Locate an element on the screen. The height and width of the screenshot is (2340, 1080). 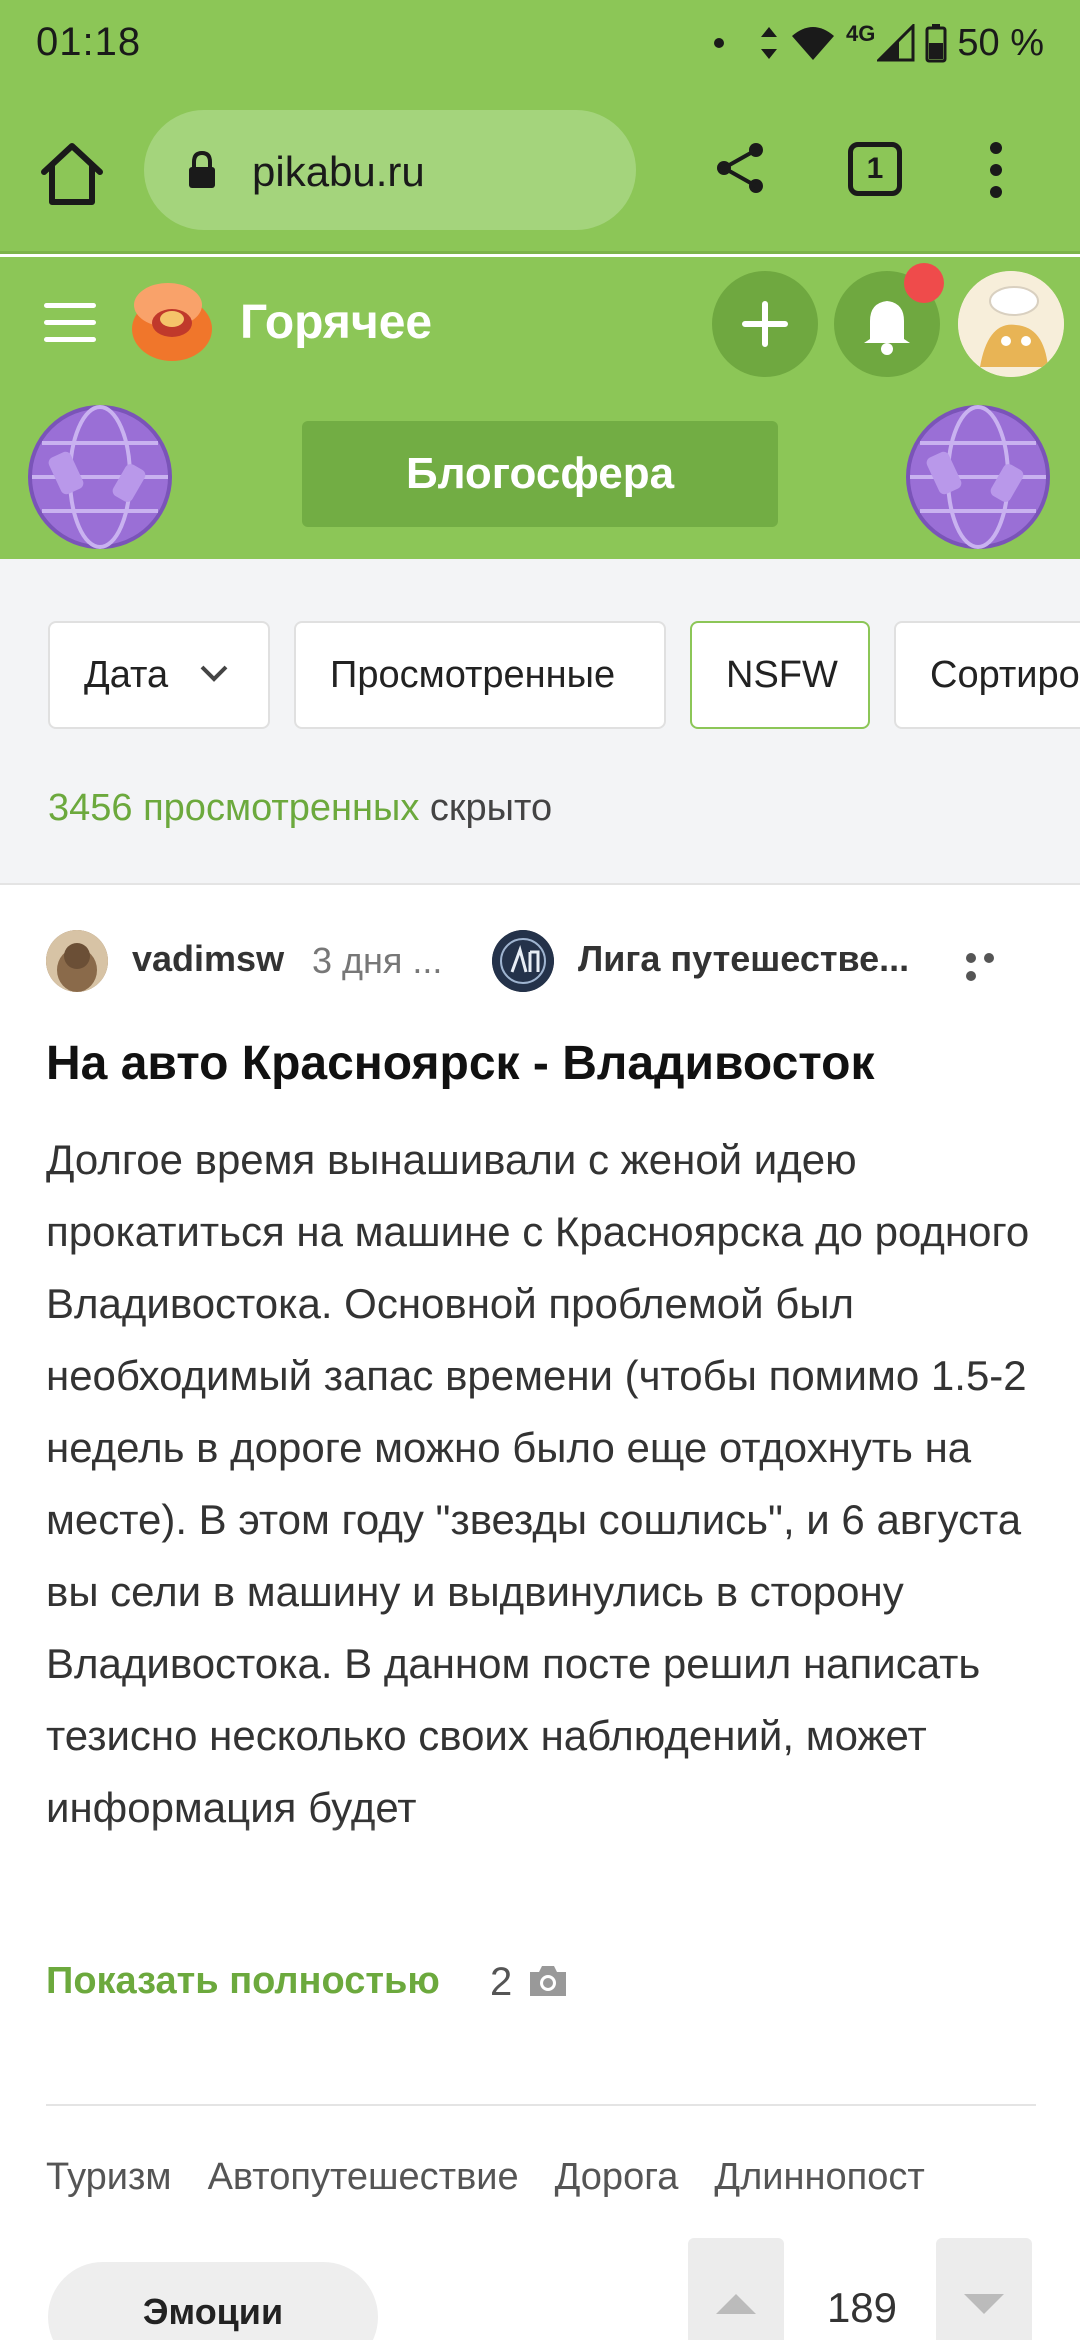
upvote-button is located at coordinates (736, 2289).